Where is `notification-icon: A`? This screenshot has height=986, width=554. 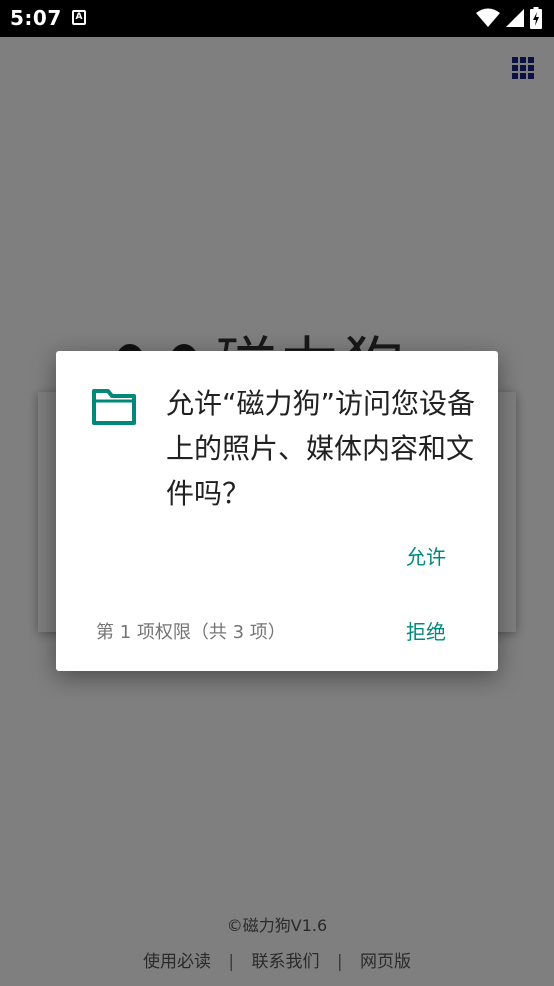
notification-icon: A is located at coordinates (79, 17).